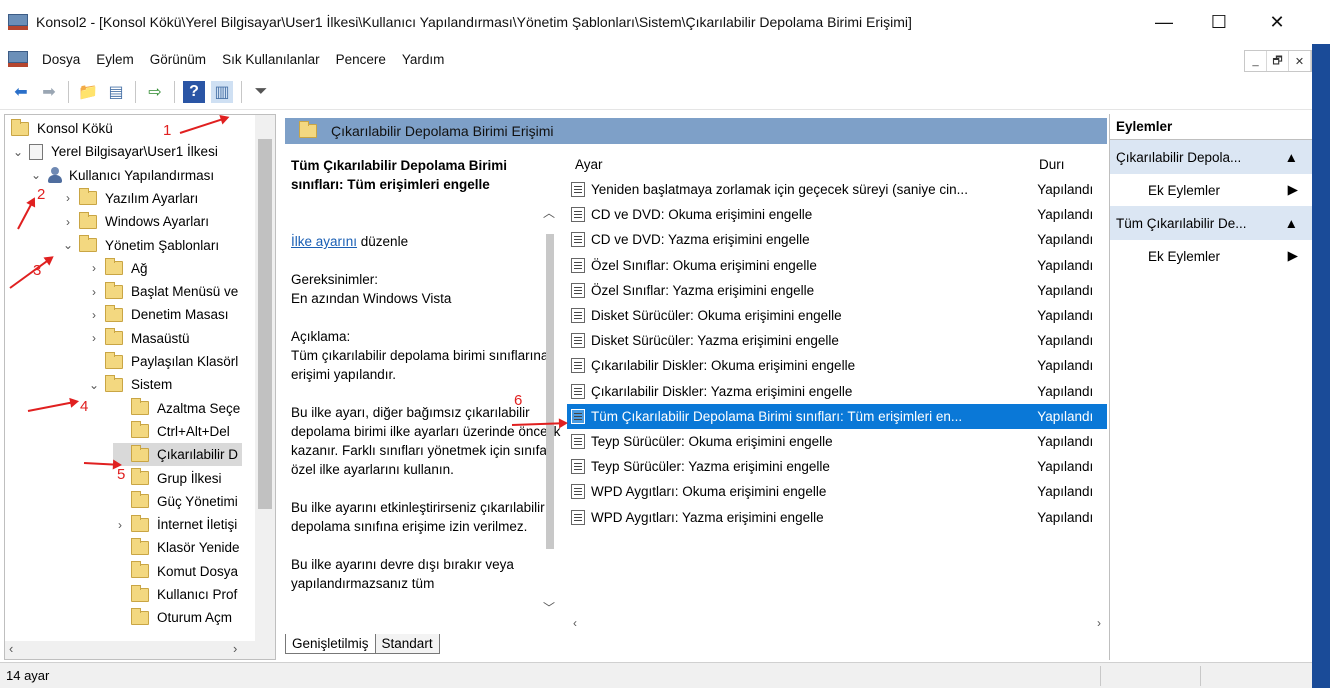  I want to click on export-list-icon: ⇨, so click(155, 92).